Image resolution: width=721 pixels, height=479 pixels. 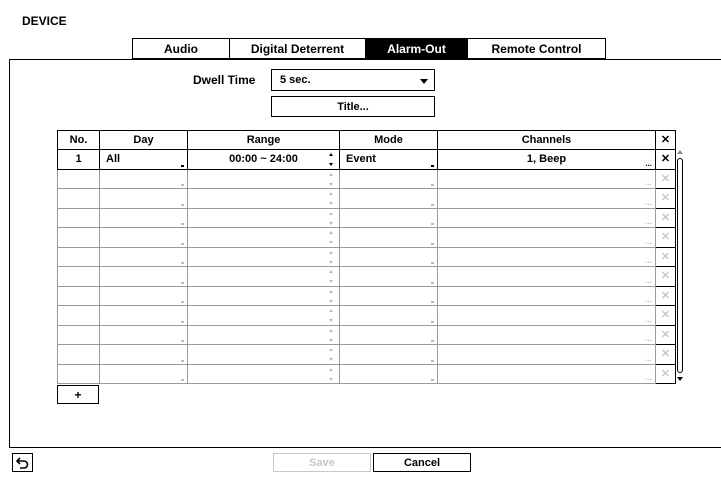 What do you see at coordinates (78, 237) in the screenshot?
I see `row-number` at bounding box center [78, 237].